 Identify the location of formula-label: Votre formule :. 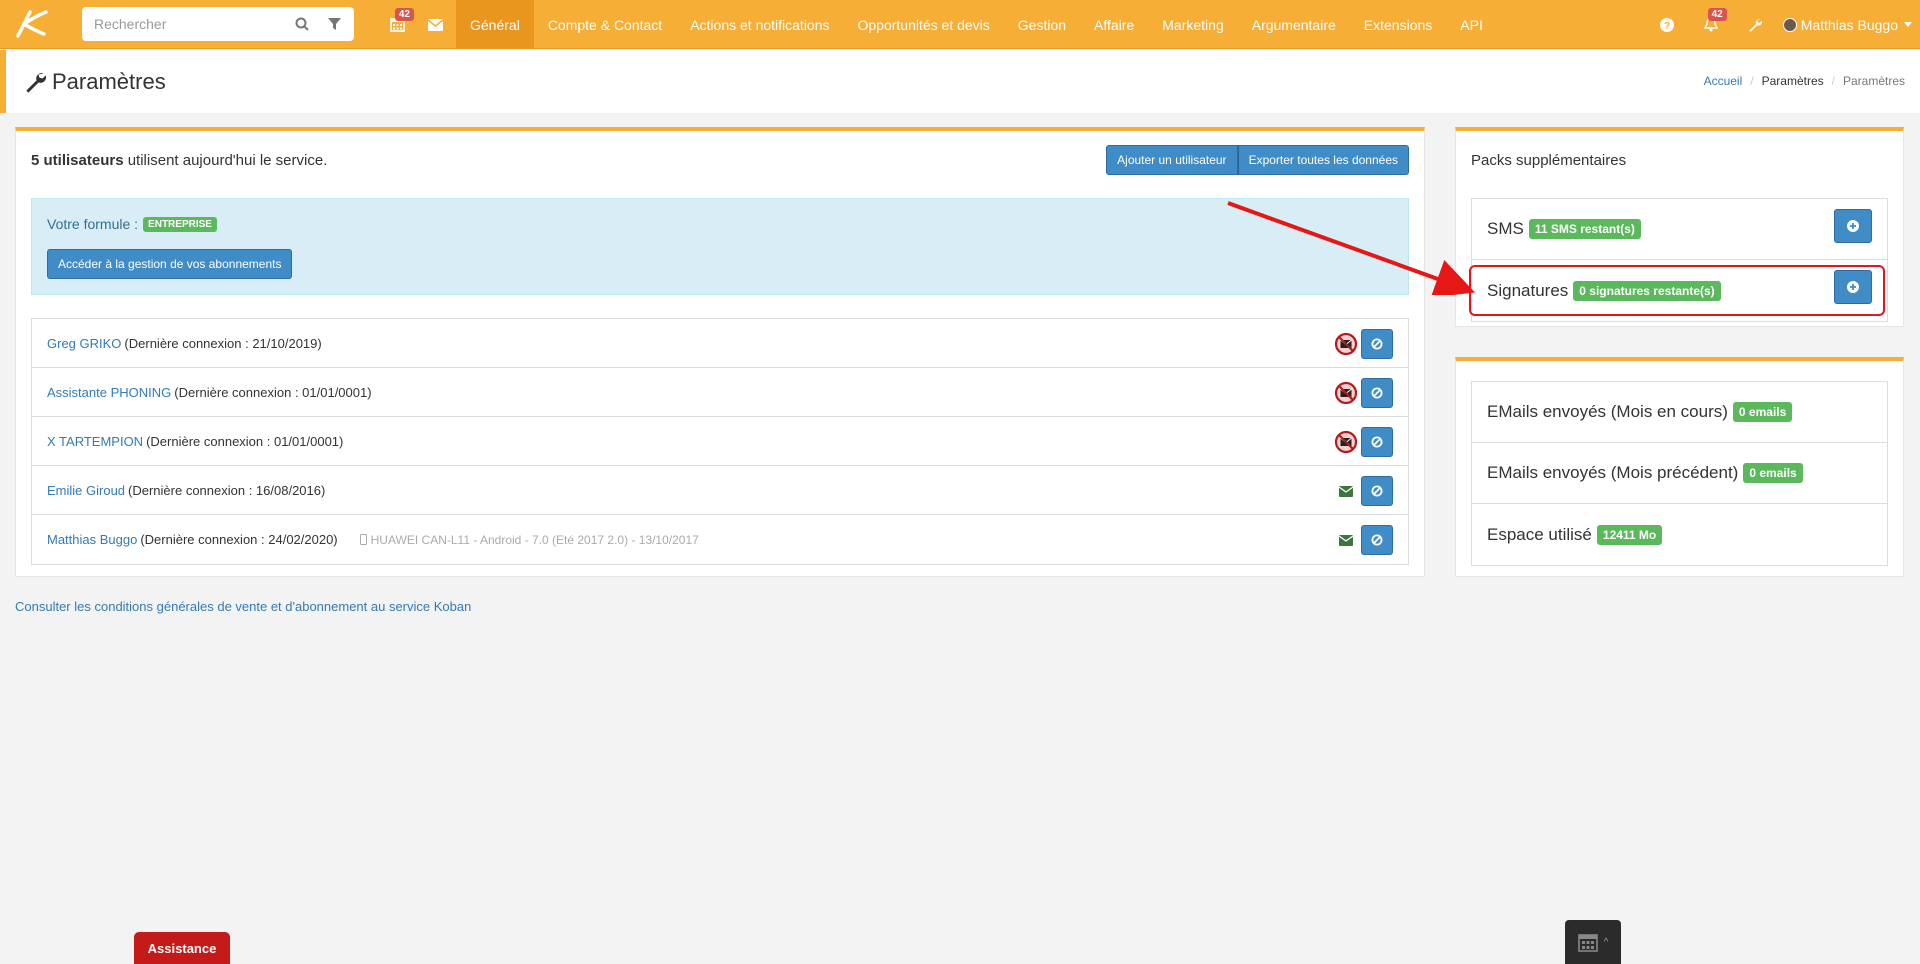
(93, 224).